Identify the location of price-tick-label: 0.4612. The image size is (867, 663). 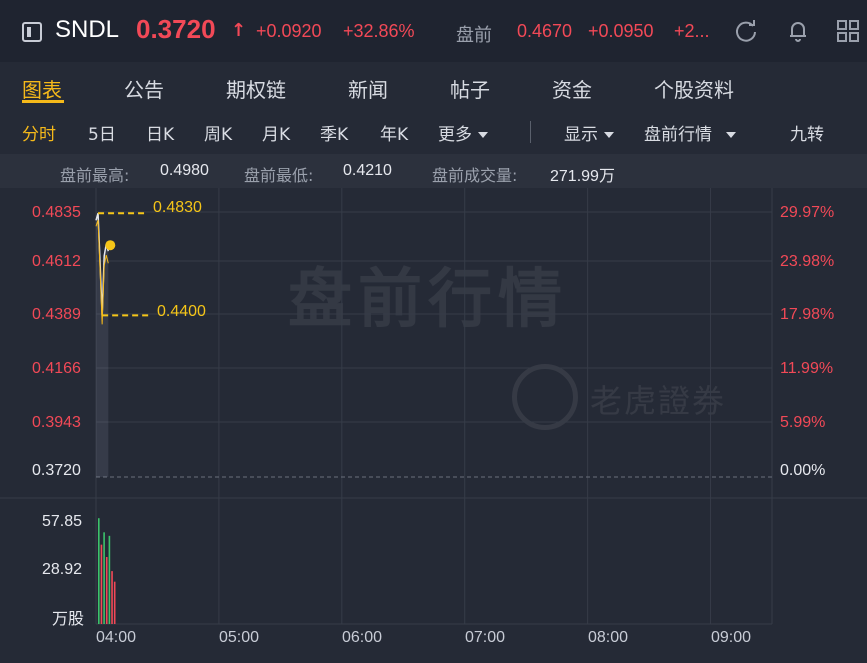
(56, 261).